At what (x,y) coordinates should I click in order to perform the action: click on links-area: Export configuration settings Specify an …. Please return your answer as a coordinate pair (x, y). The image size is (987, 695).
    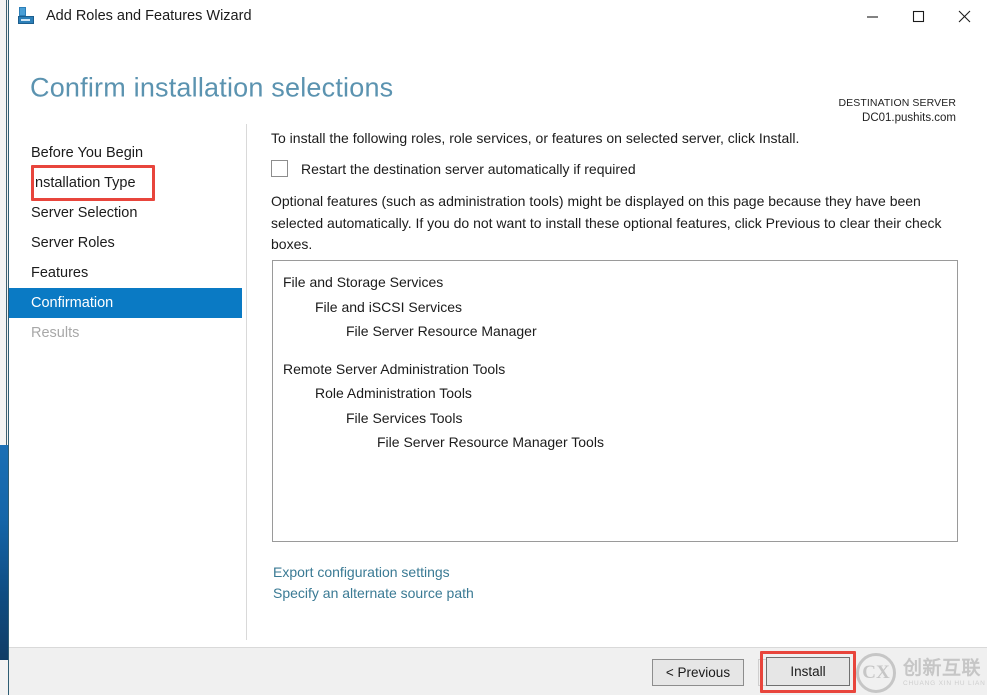
    Looking at the image, I should click on (373, 583).